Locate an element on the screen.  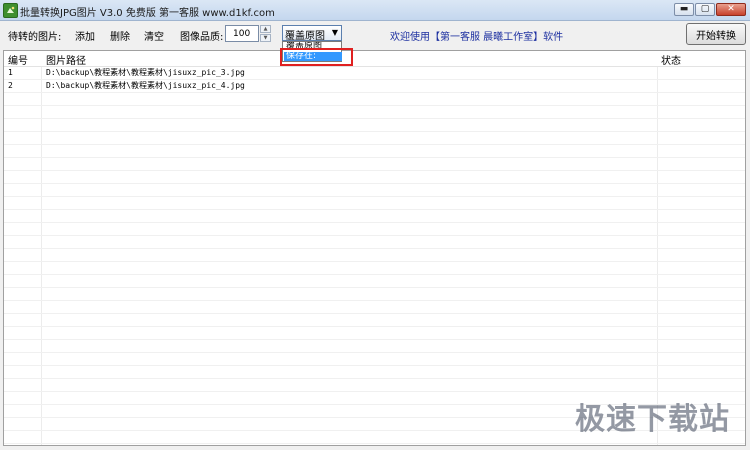
column-header-status: 状态 is located at coordinates (671, 59).